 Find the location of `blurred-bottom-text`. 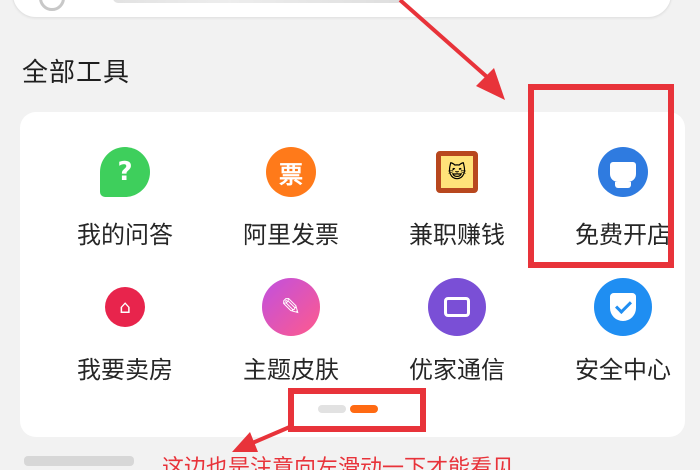

blurred-bottom-text is located at coordinates (79, 461).